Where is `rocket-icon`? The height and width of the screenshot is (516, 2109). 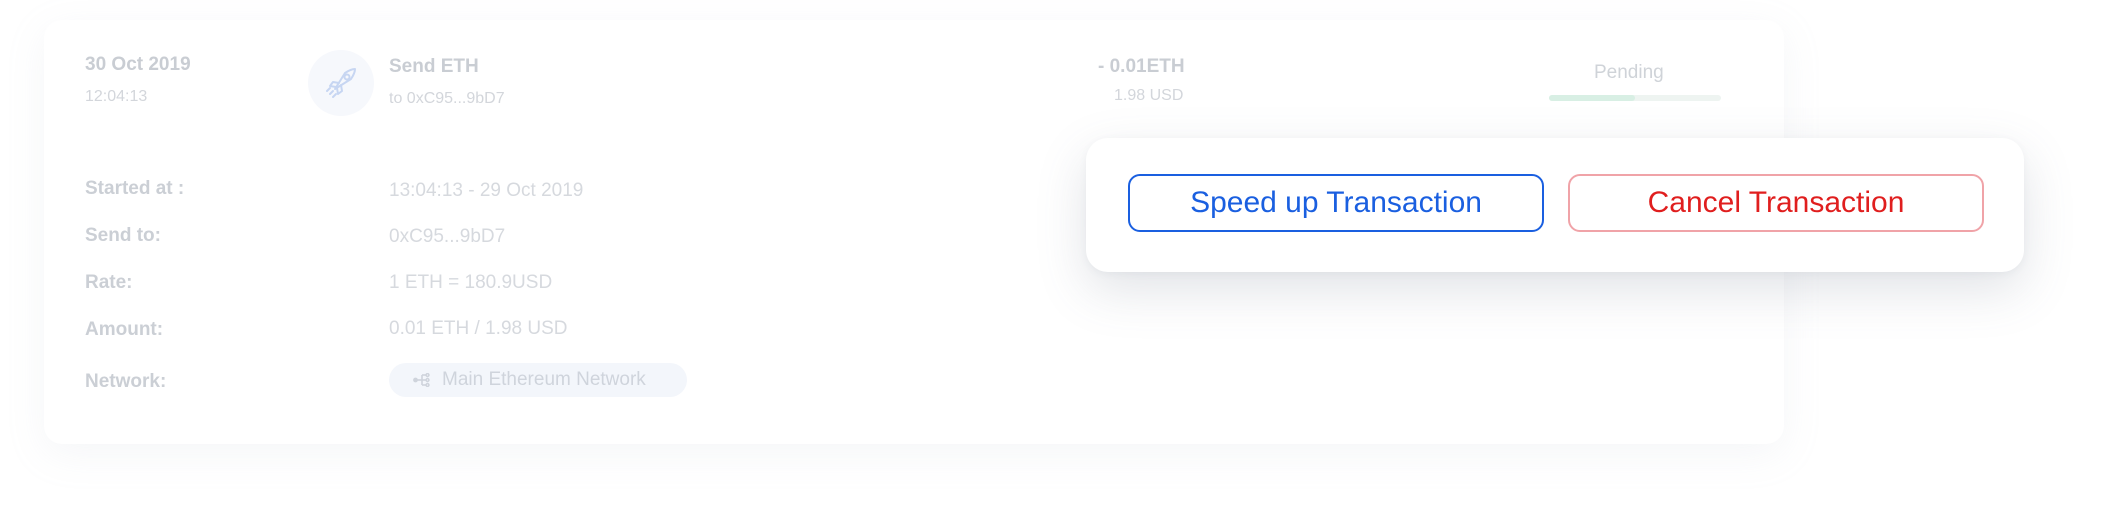
rocket-icon is located at coordinates (341, 83).